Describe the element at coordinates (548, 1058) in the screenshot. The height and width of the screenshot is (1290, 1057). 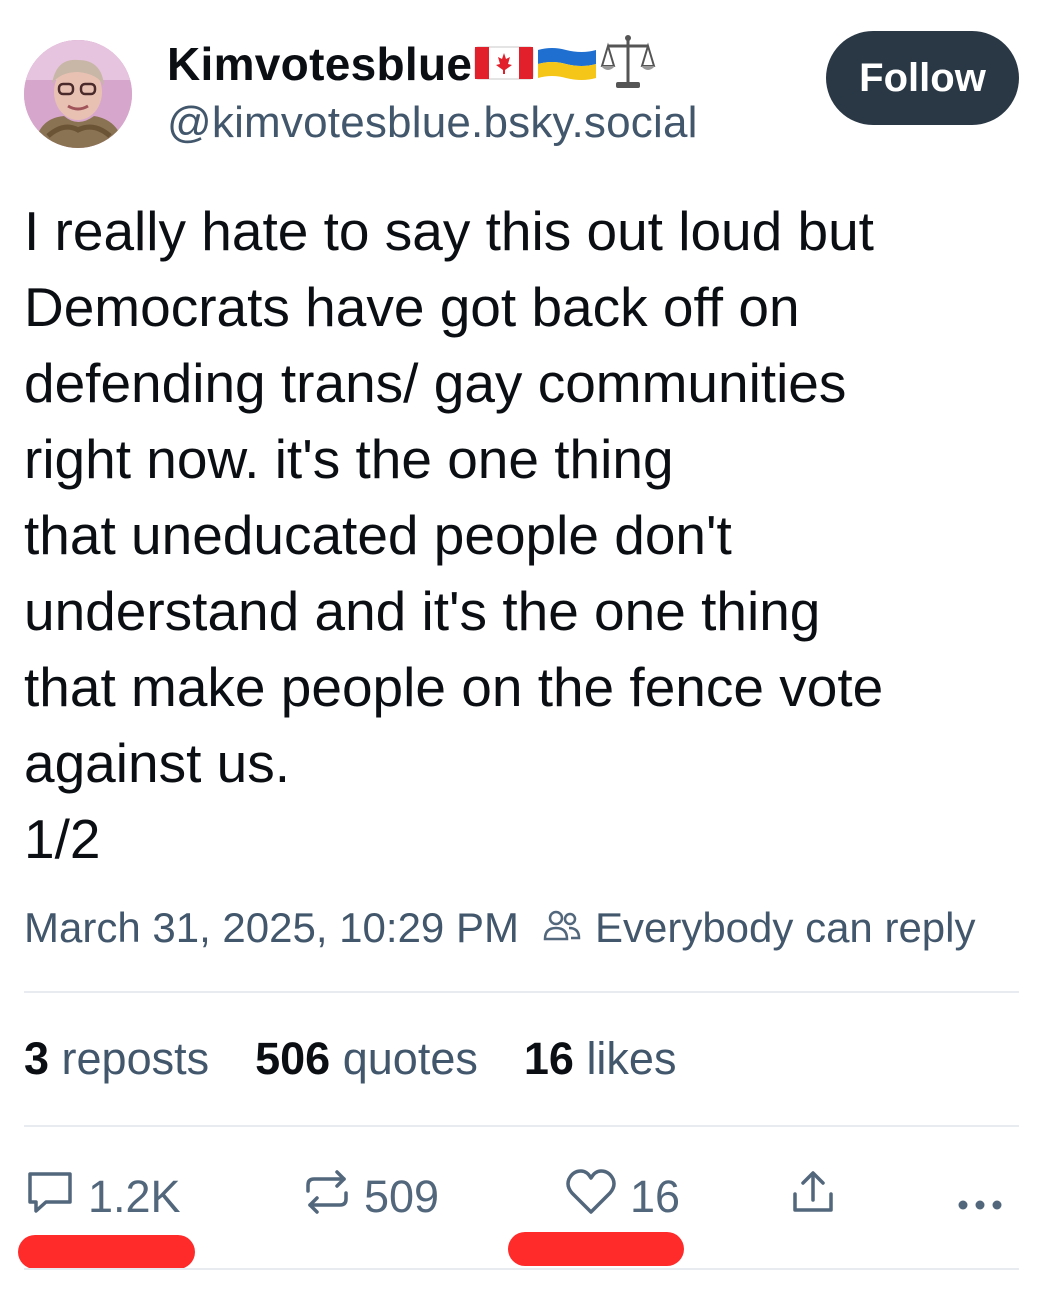
I see `likes-count: 16` at that location.